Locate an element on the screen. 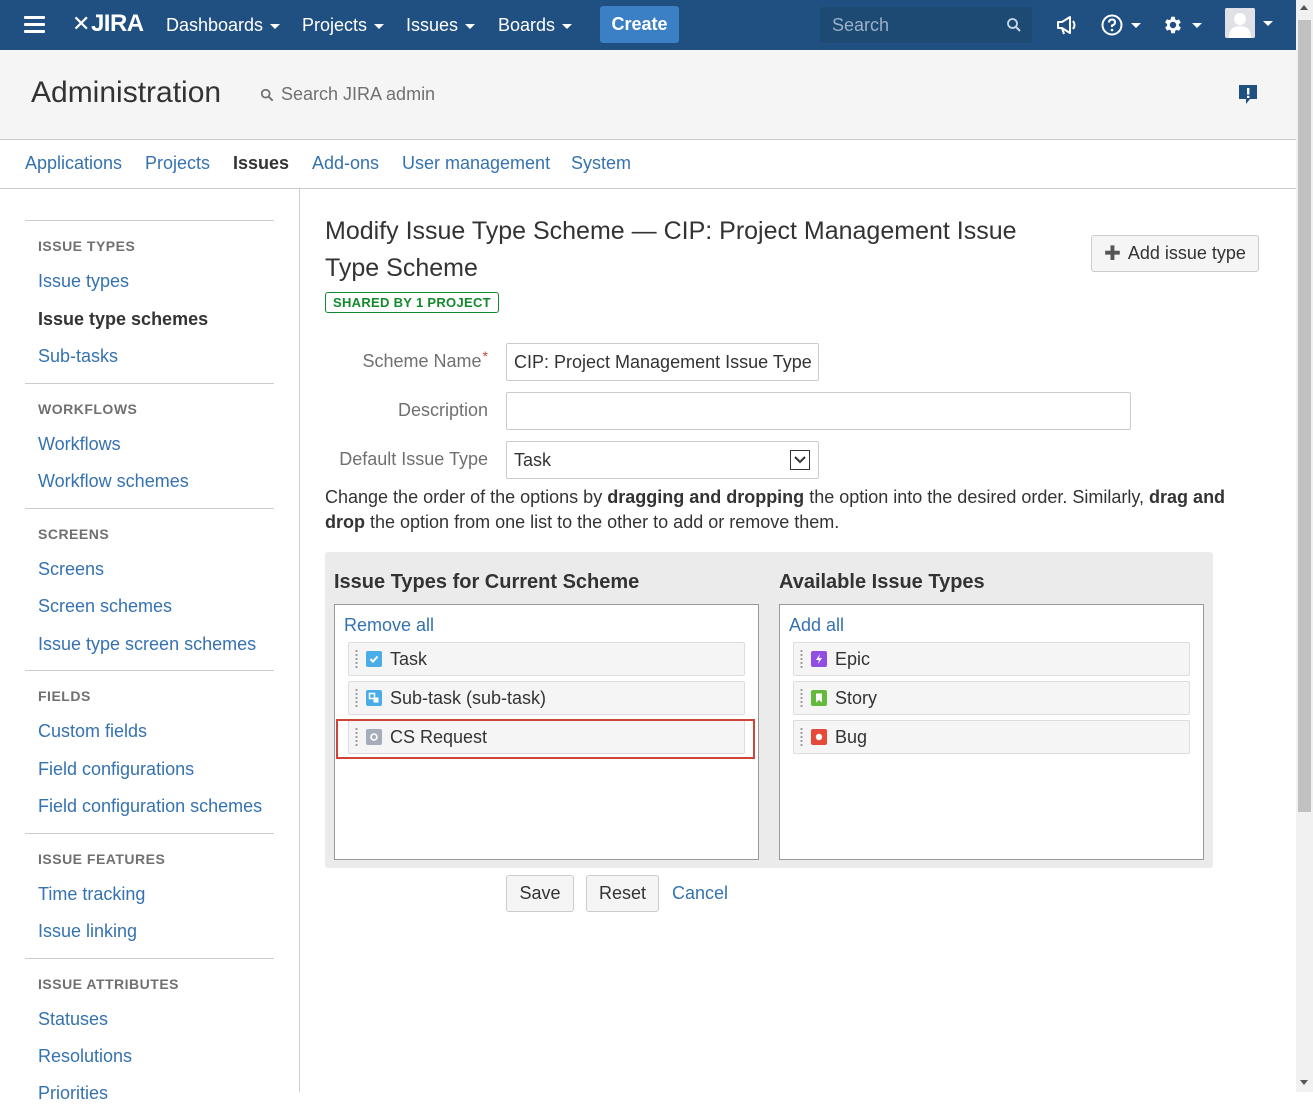 The image size is (1313, 1104). user-menu is located at coordinates (1249, 23).